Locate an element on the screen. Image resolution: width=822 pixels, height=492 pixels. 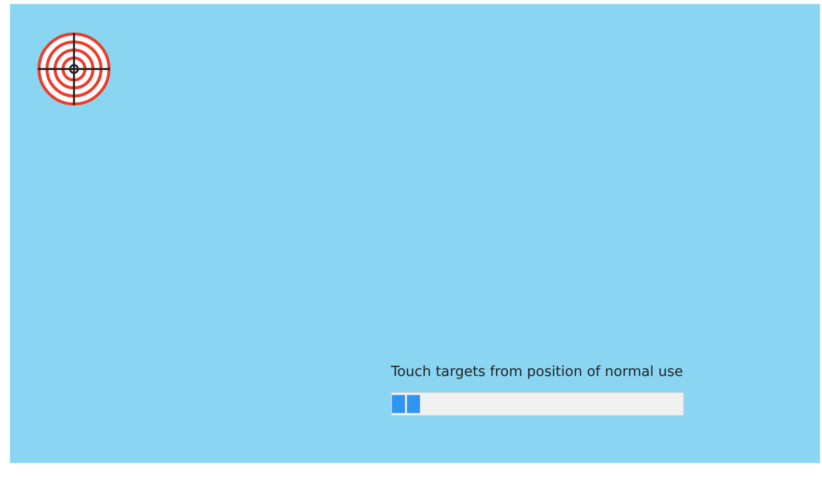
instruction-text: Touch targets from position of normal use is located at coordinates (537, 372).